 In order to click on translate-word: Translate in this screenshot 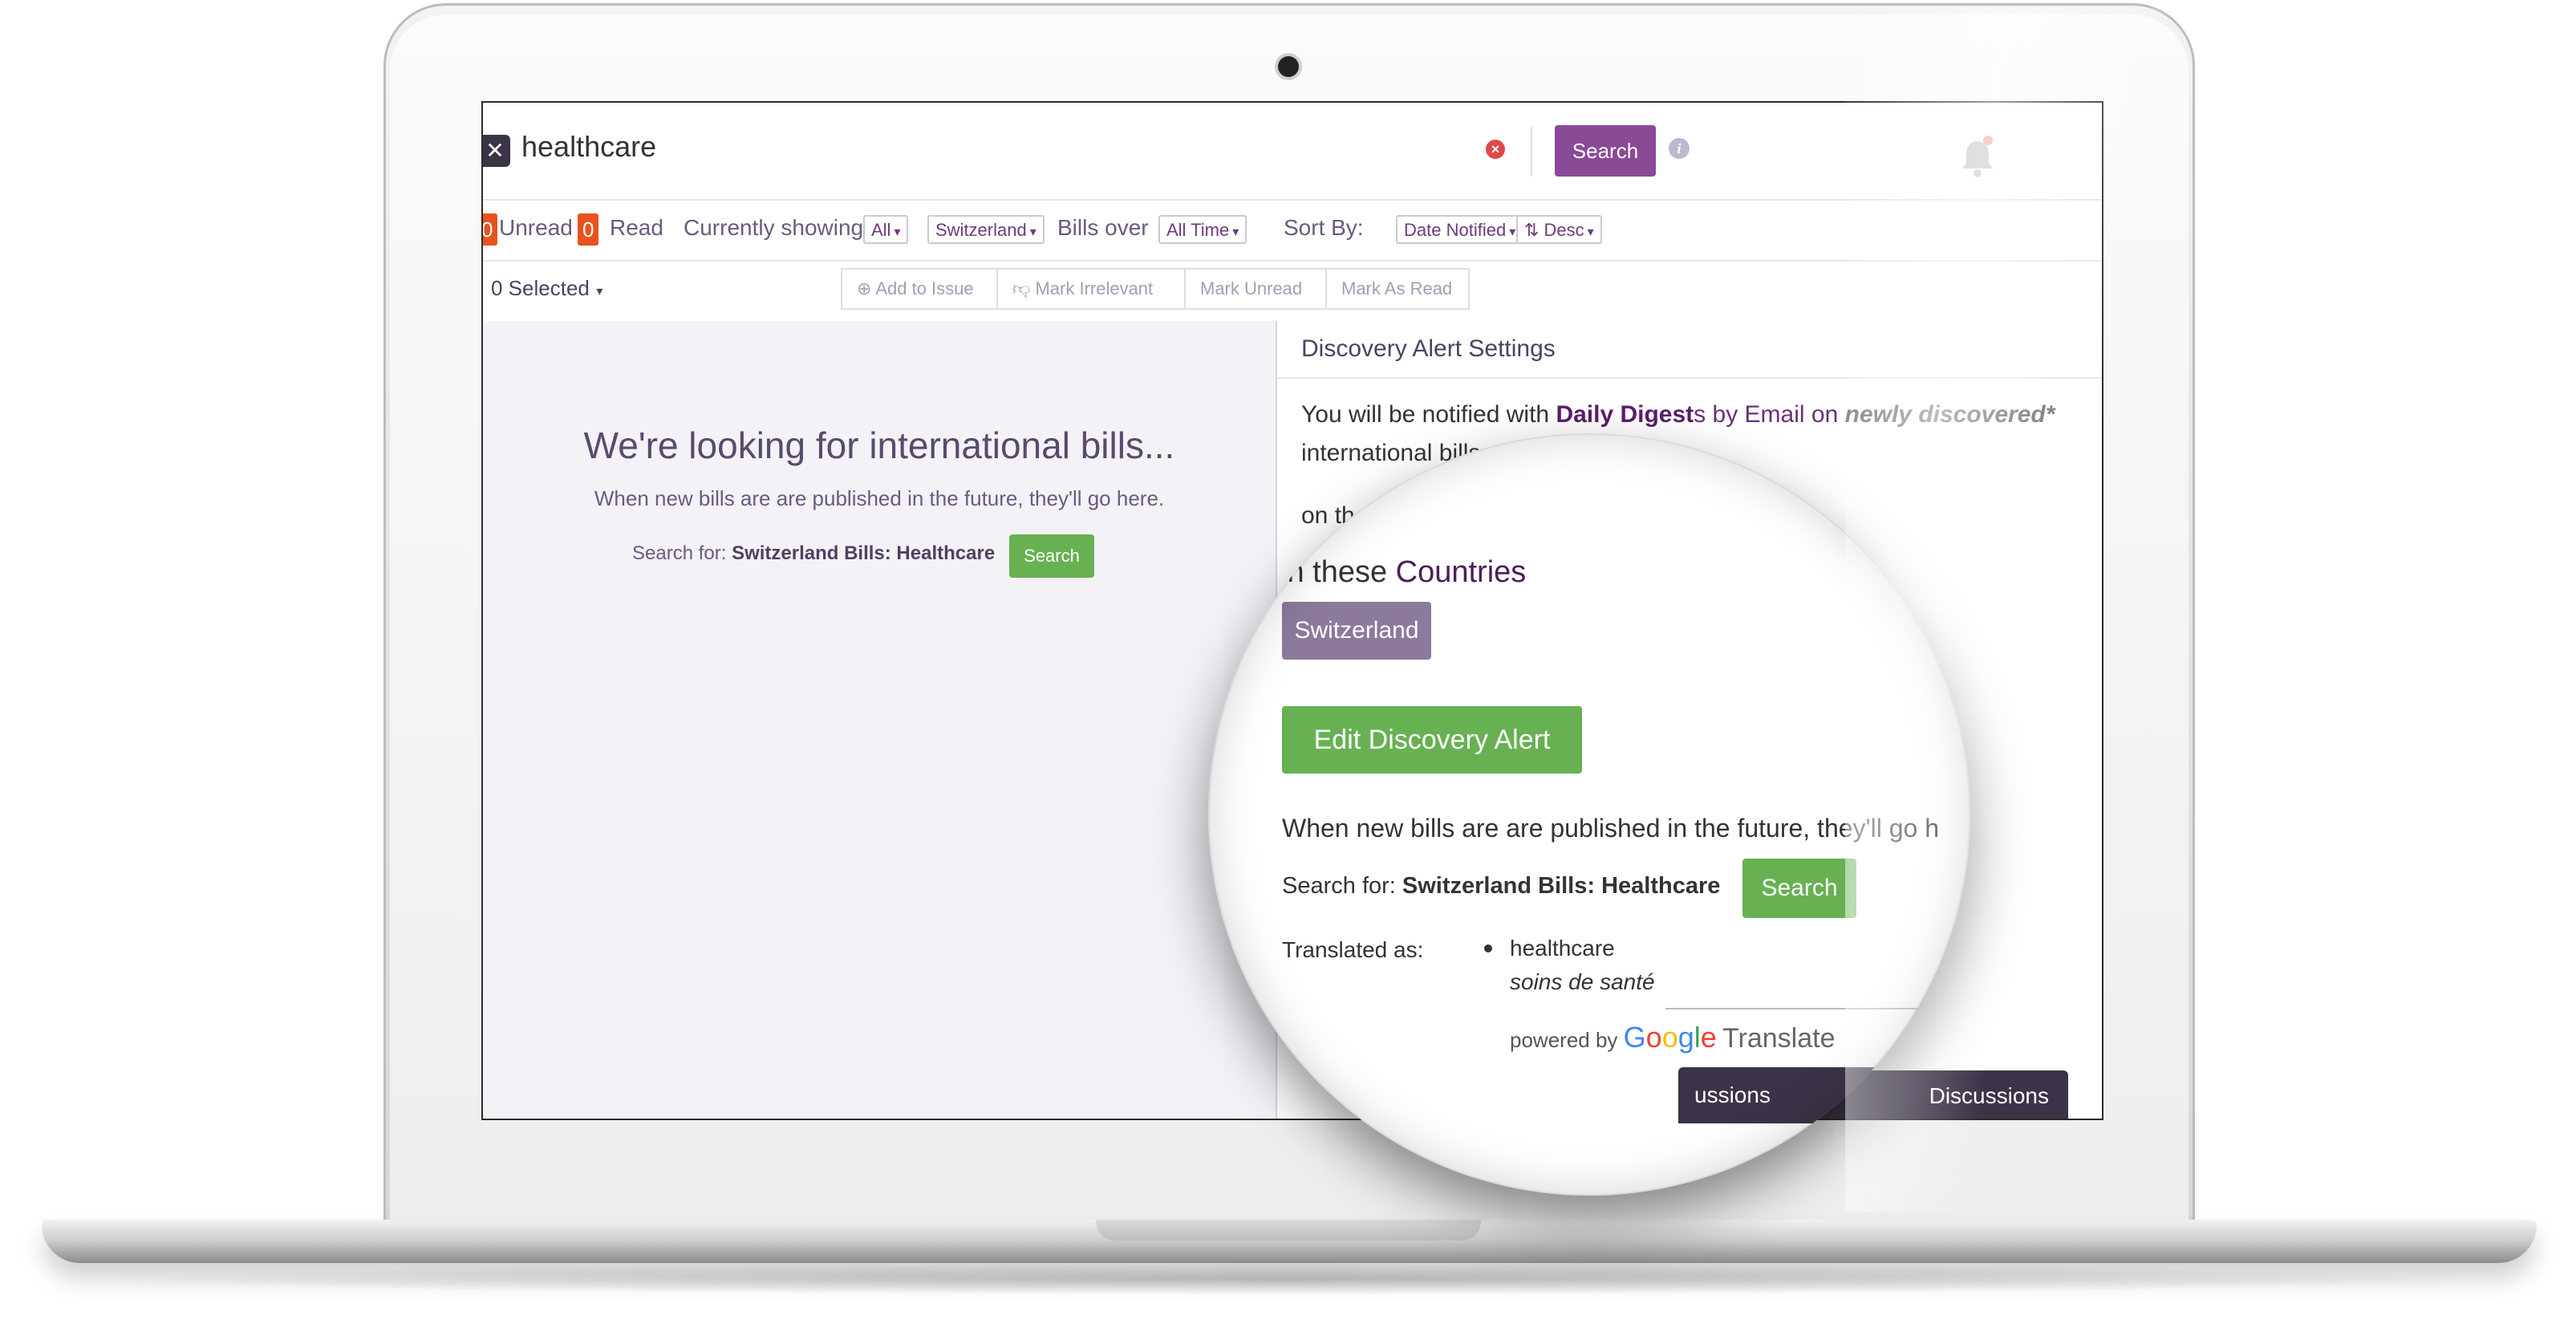, I will do `click(1779, 1038)`.